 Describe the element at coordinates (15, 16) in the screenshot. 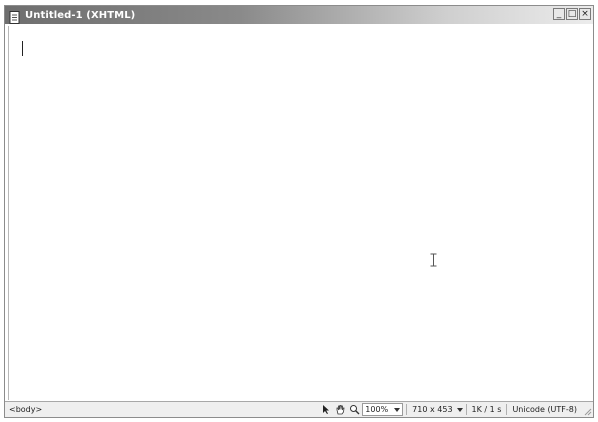

I see `document-icon` at that location.